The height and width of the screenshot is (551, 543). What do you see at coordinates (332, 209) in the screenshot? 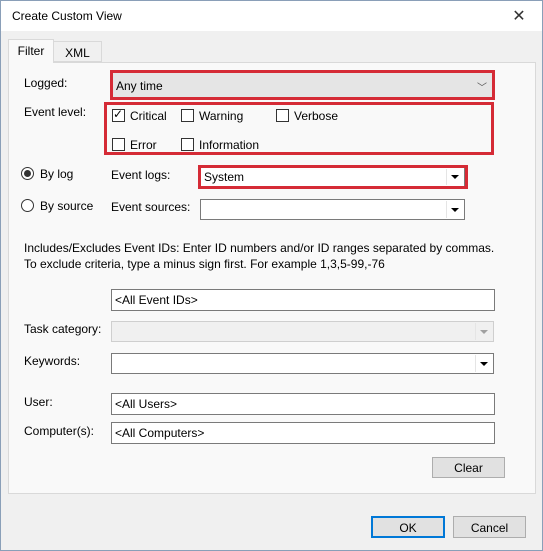
I see `event-sources-dropdown` at bounding box center [332, 209].